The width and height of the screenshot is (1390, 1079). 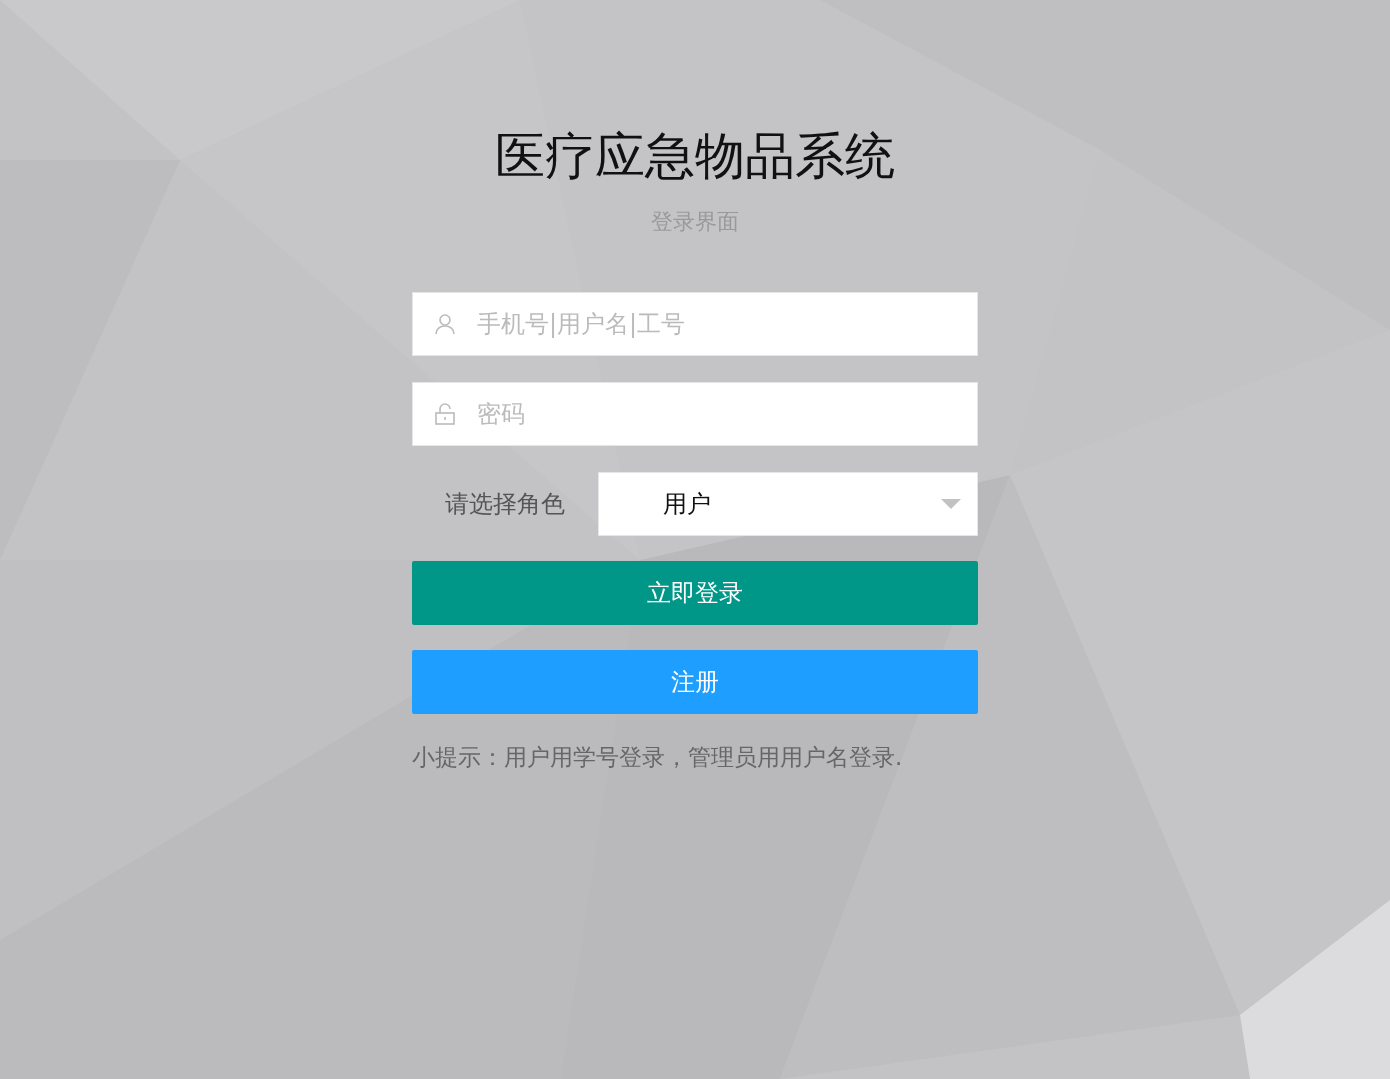 What do you see at coordinates (788, 504) in the screenshot?
I see `role-select: 用户` at bounding box center [788, 504].